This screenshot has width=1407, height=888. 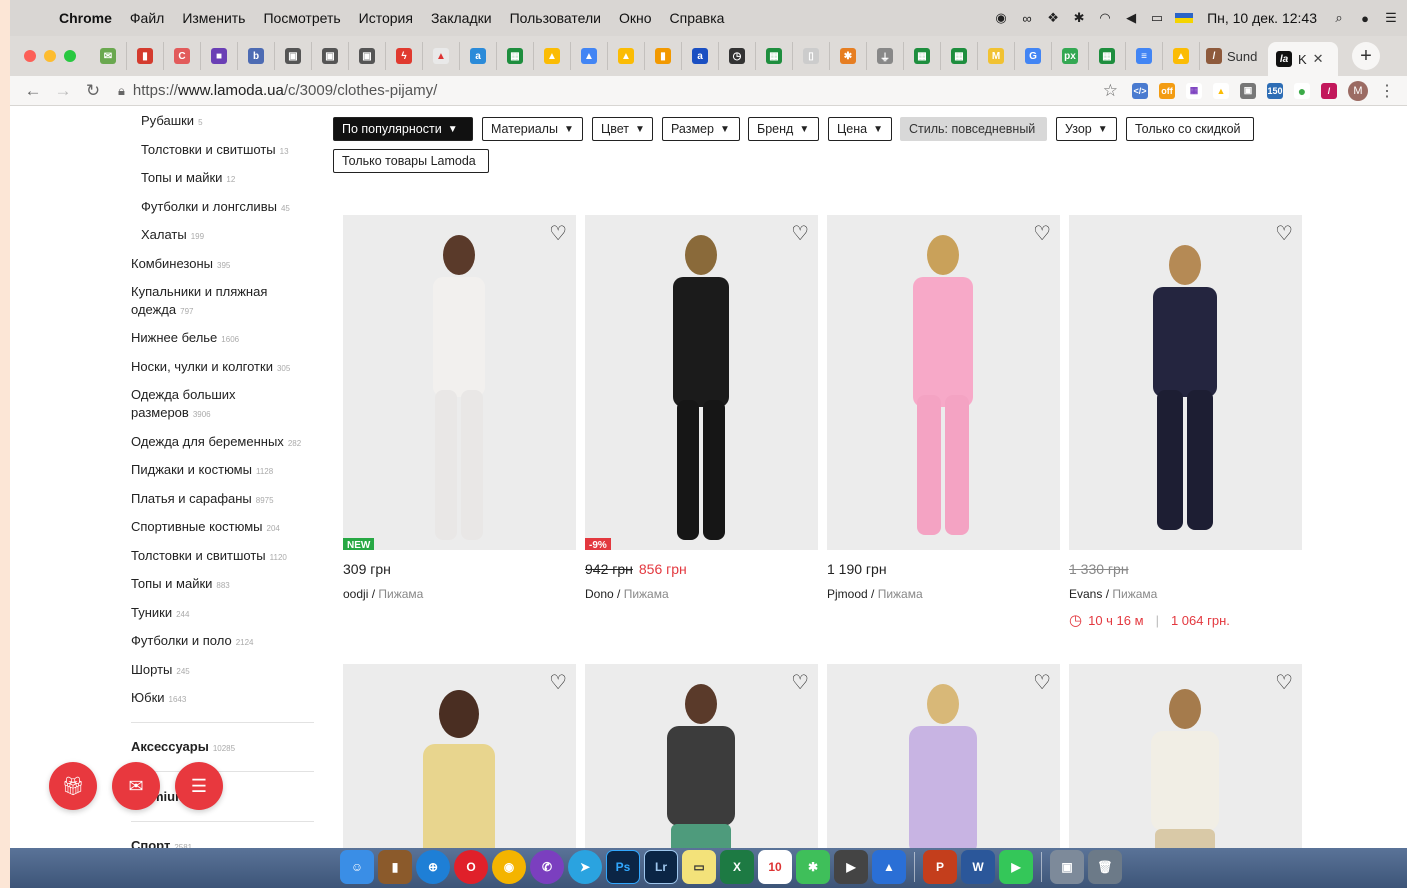 I want to click on tab-pinned: ◷, so click(x=737, y=56).